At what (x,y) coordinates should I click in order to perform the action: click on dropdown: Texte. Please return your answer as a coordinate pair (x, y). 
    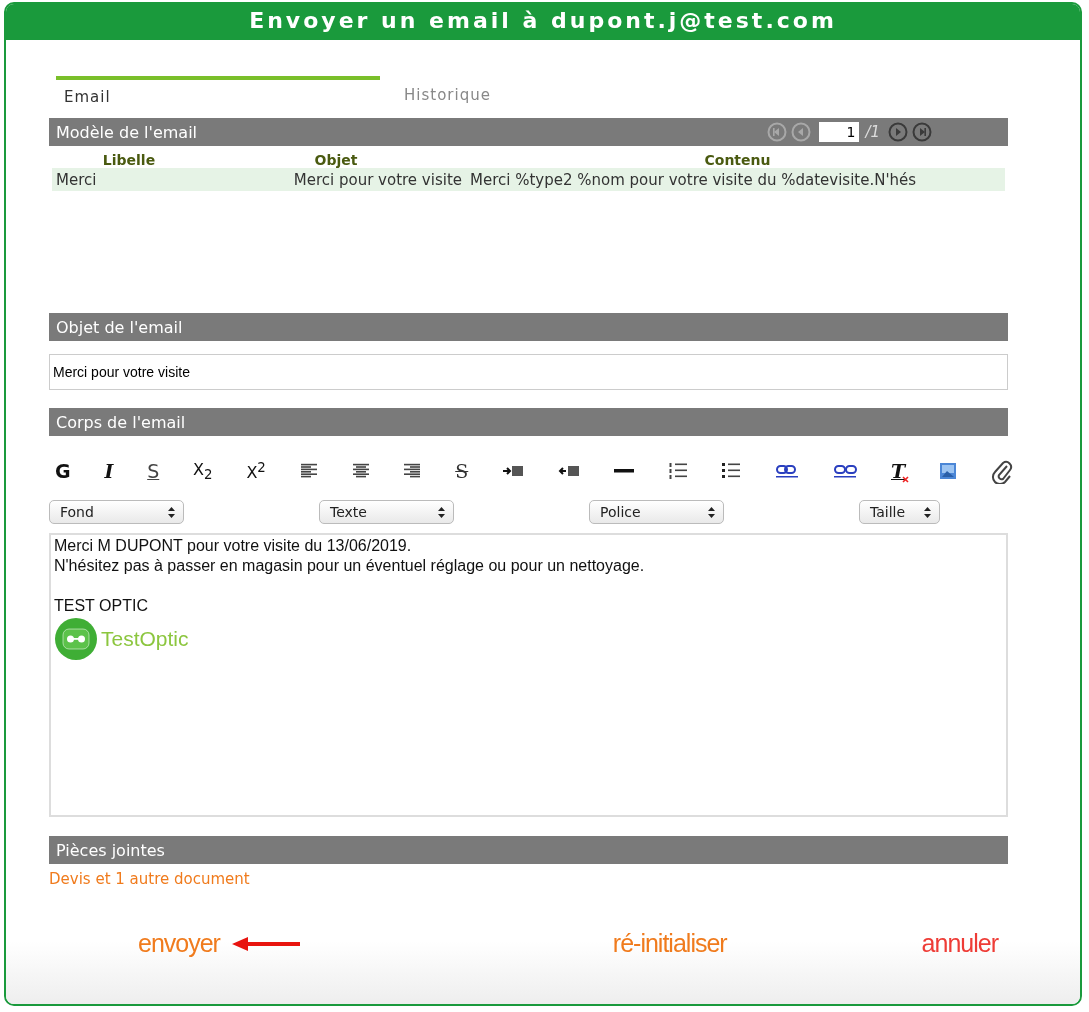
    Looking at the image, I should click on (386, 512).